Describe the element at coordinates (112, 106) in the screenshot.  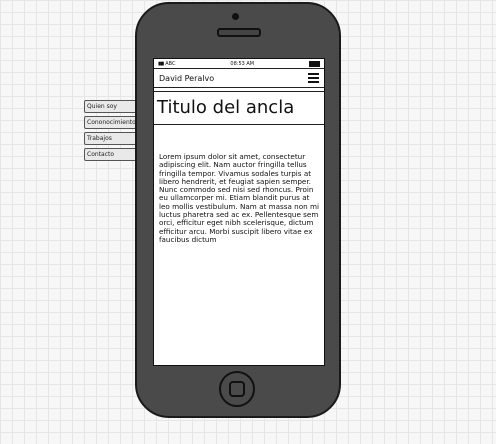
I see `side-menu-item-quien-soy: Quien soy` at that location.